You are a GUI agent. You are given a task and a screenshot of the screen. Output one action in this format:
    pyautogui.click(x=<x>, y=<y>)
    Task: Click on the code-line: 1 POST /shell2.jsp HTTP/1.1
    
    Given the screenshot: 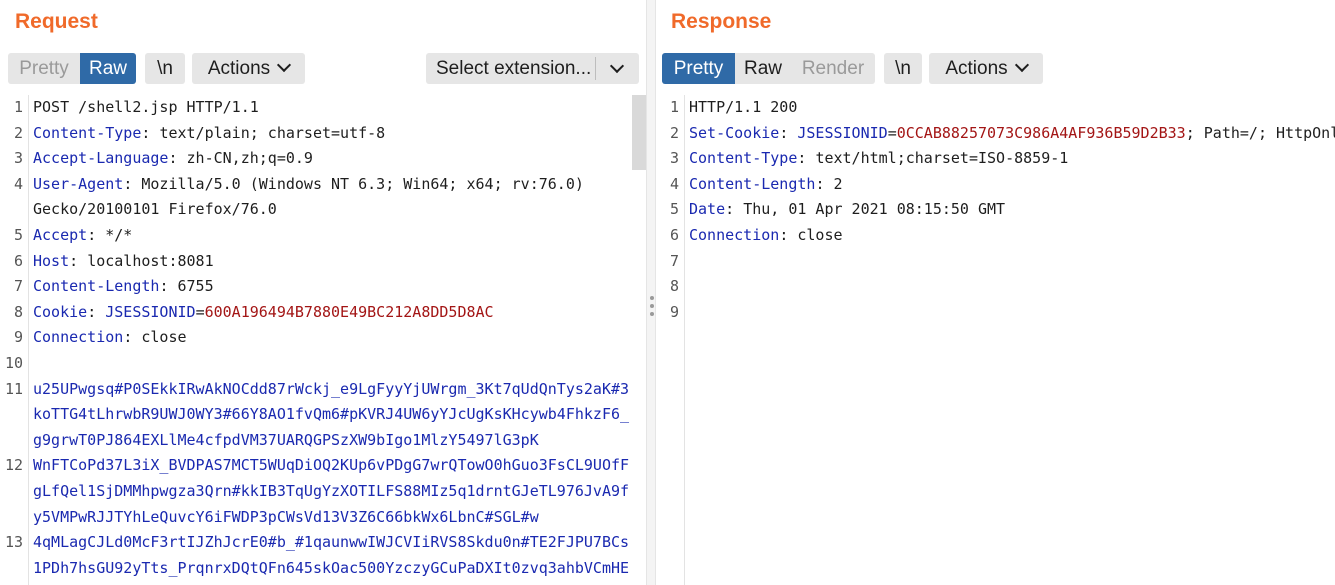 What is the action you would take?
    pyautogui.click(x=330, y=108)
    